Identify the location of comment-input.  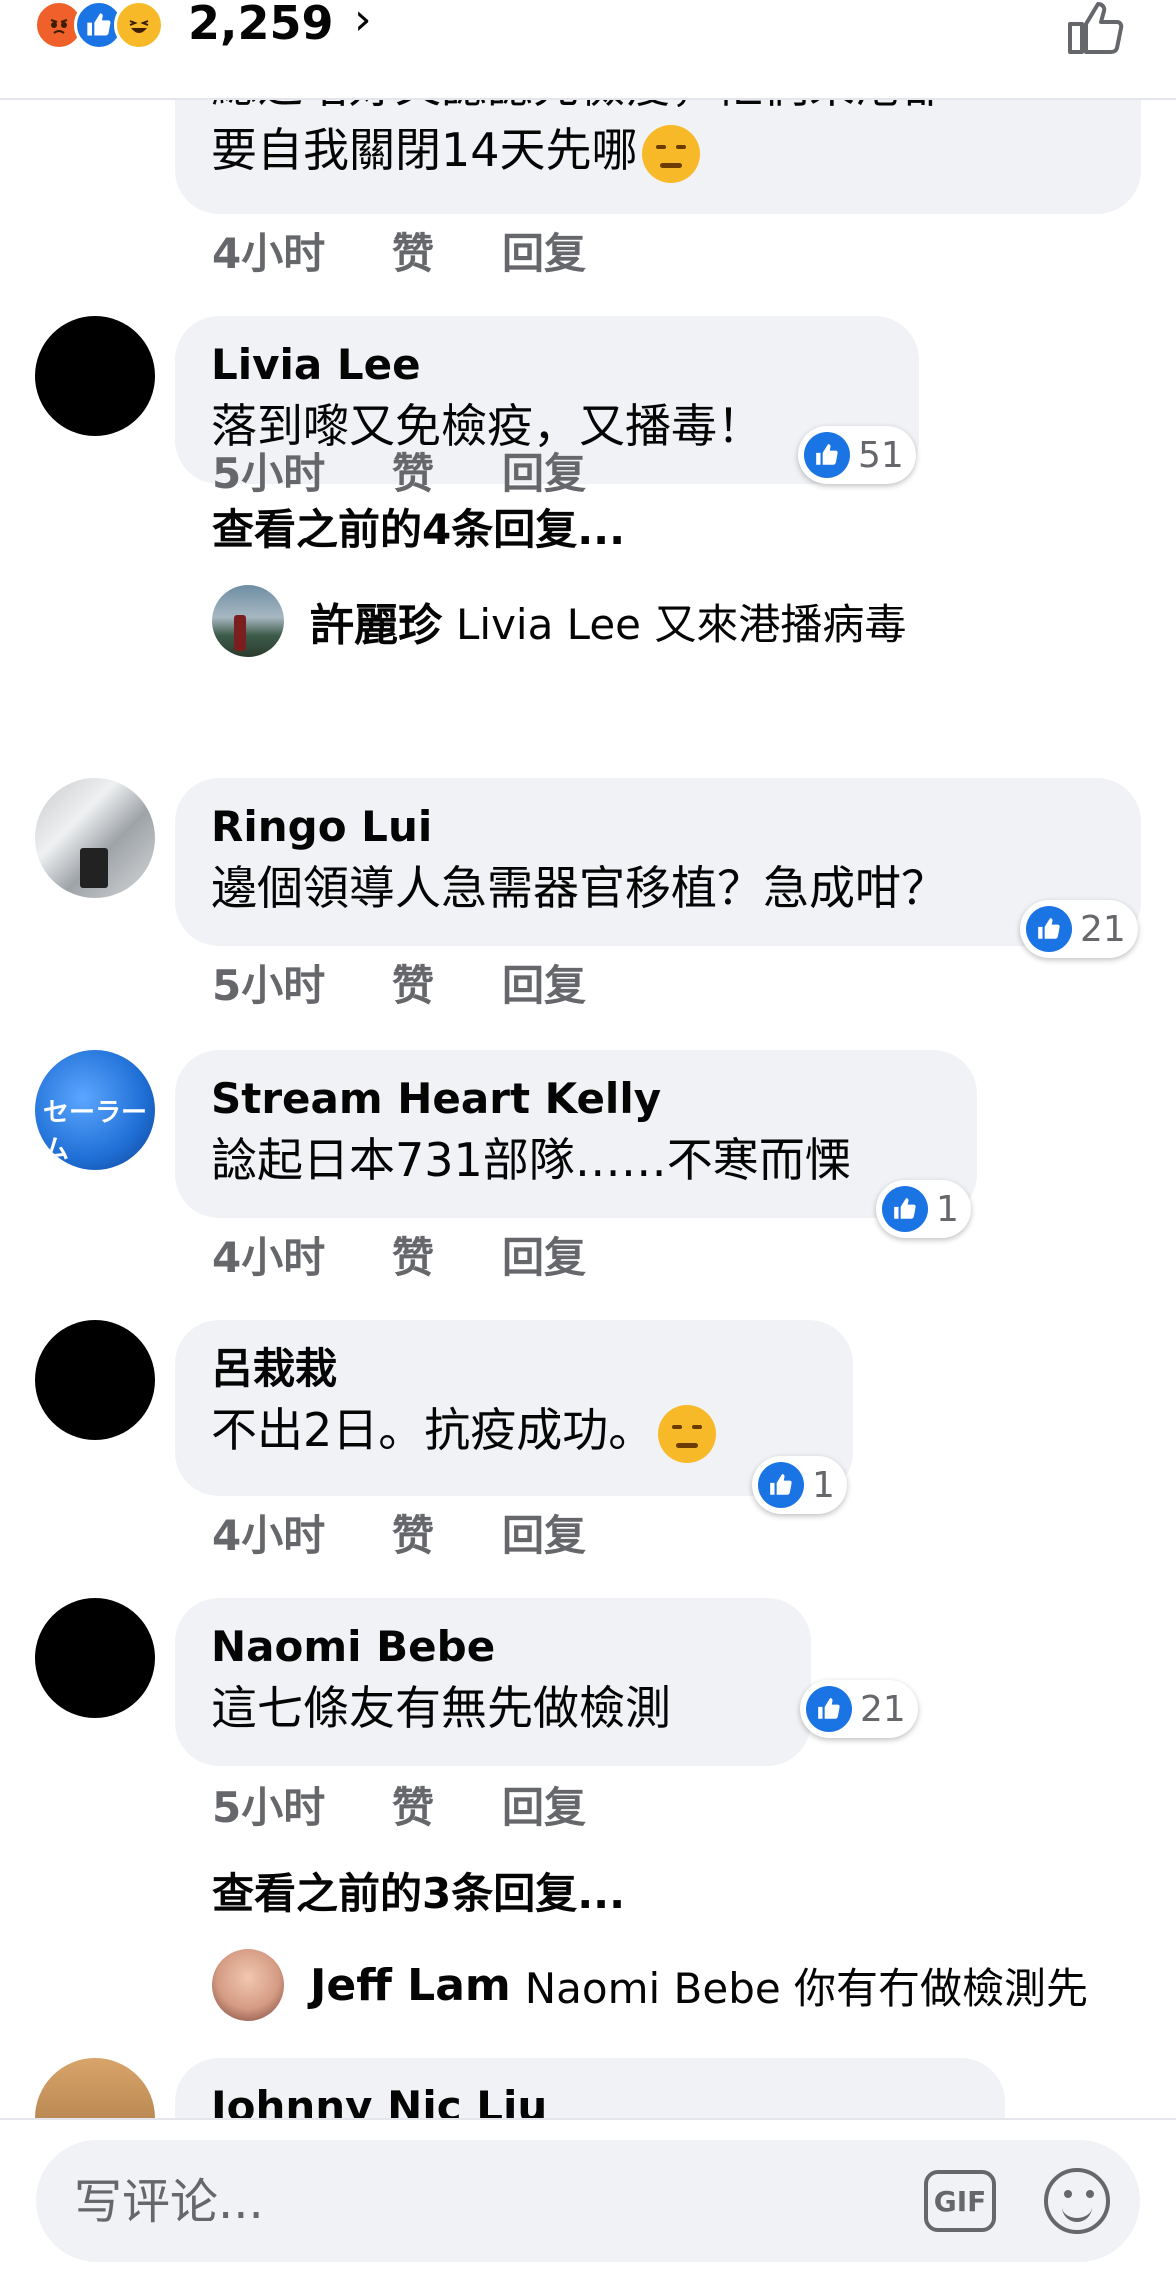
(484, 2202).